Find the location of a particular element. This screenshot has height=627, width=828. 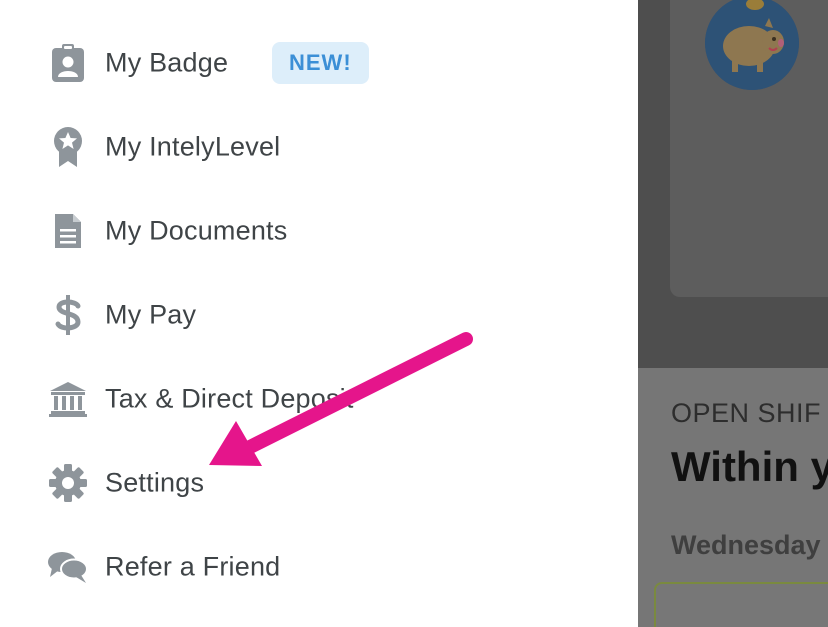

menu-item-tax-direct-deposit: Tax & Direct Deposit is located at coordinates (319, 399).